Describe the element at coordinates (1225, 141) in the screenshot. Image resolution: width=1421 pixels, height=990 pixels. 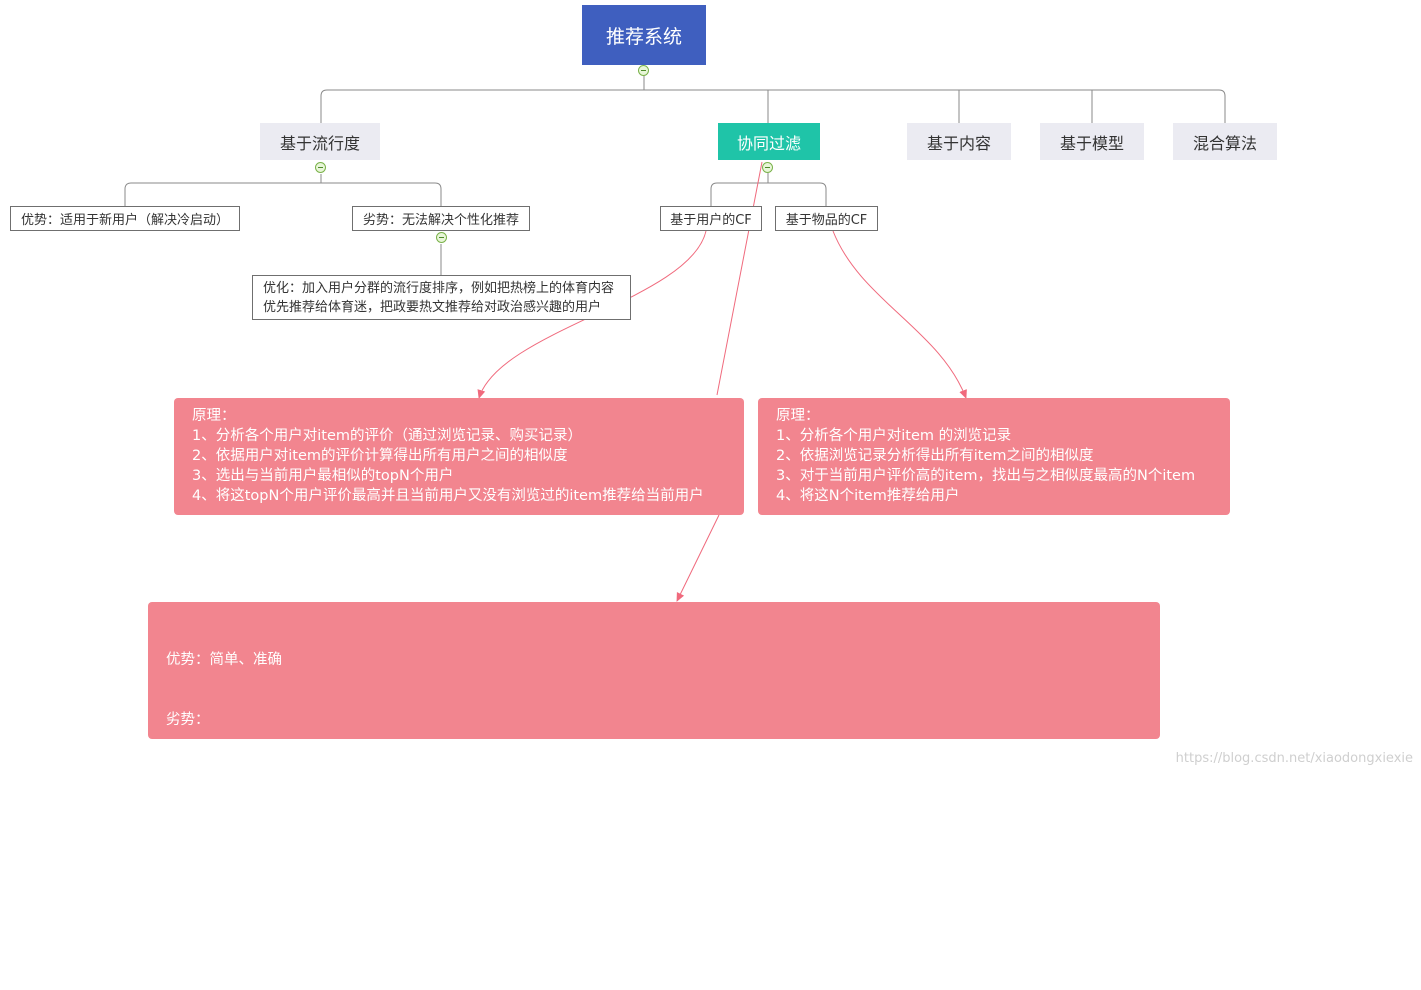
I see `branch-hybrid: 混合算法` at that location.